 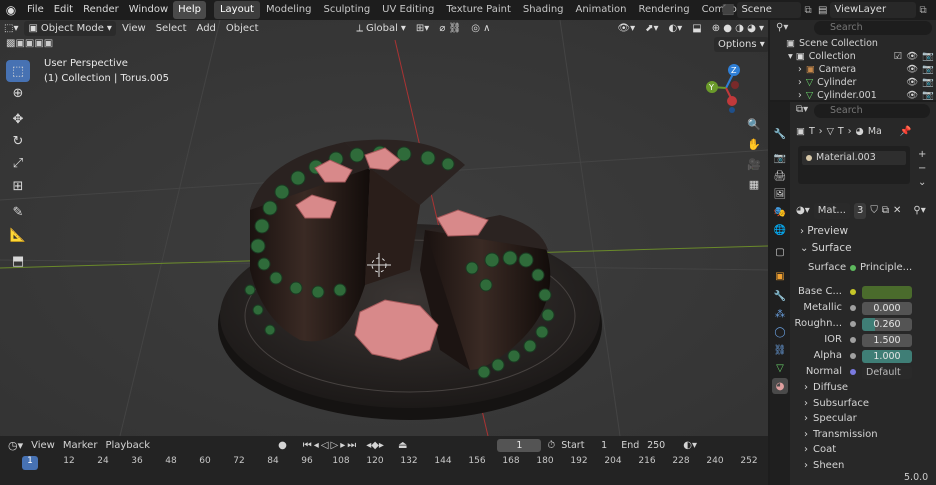 I want to click on surface-section-header: ⌄ Surface, so click(x=826, y=248).